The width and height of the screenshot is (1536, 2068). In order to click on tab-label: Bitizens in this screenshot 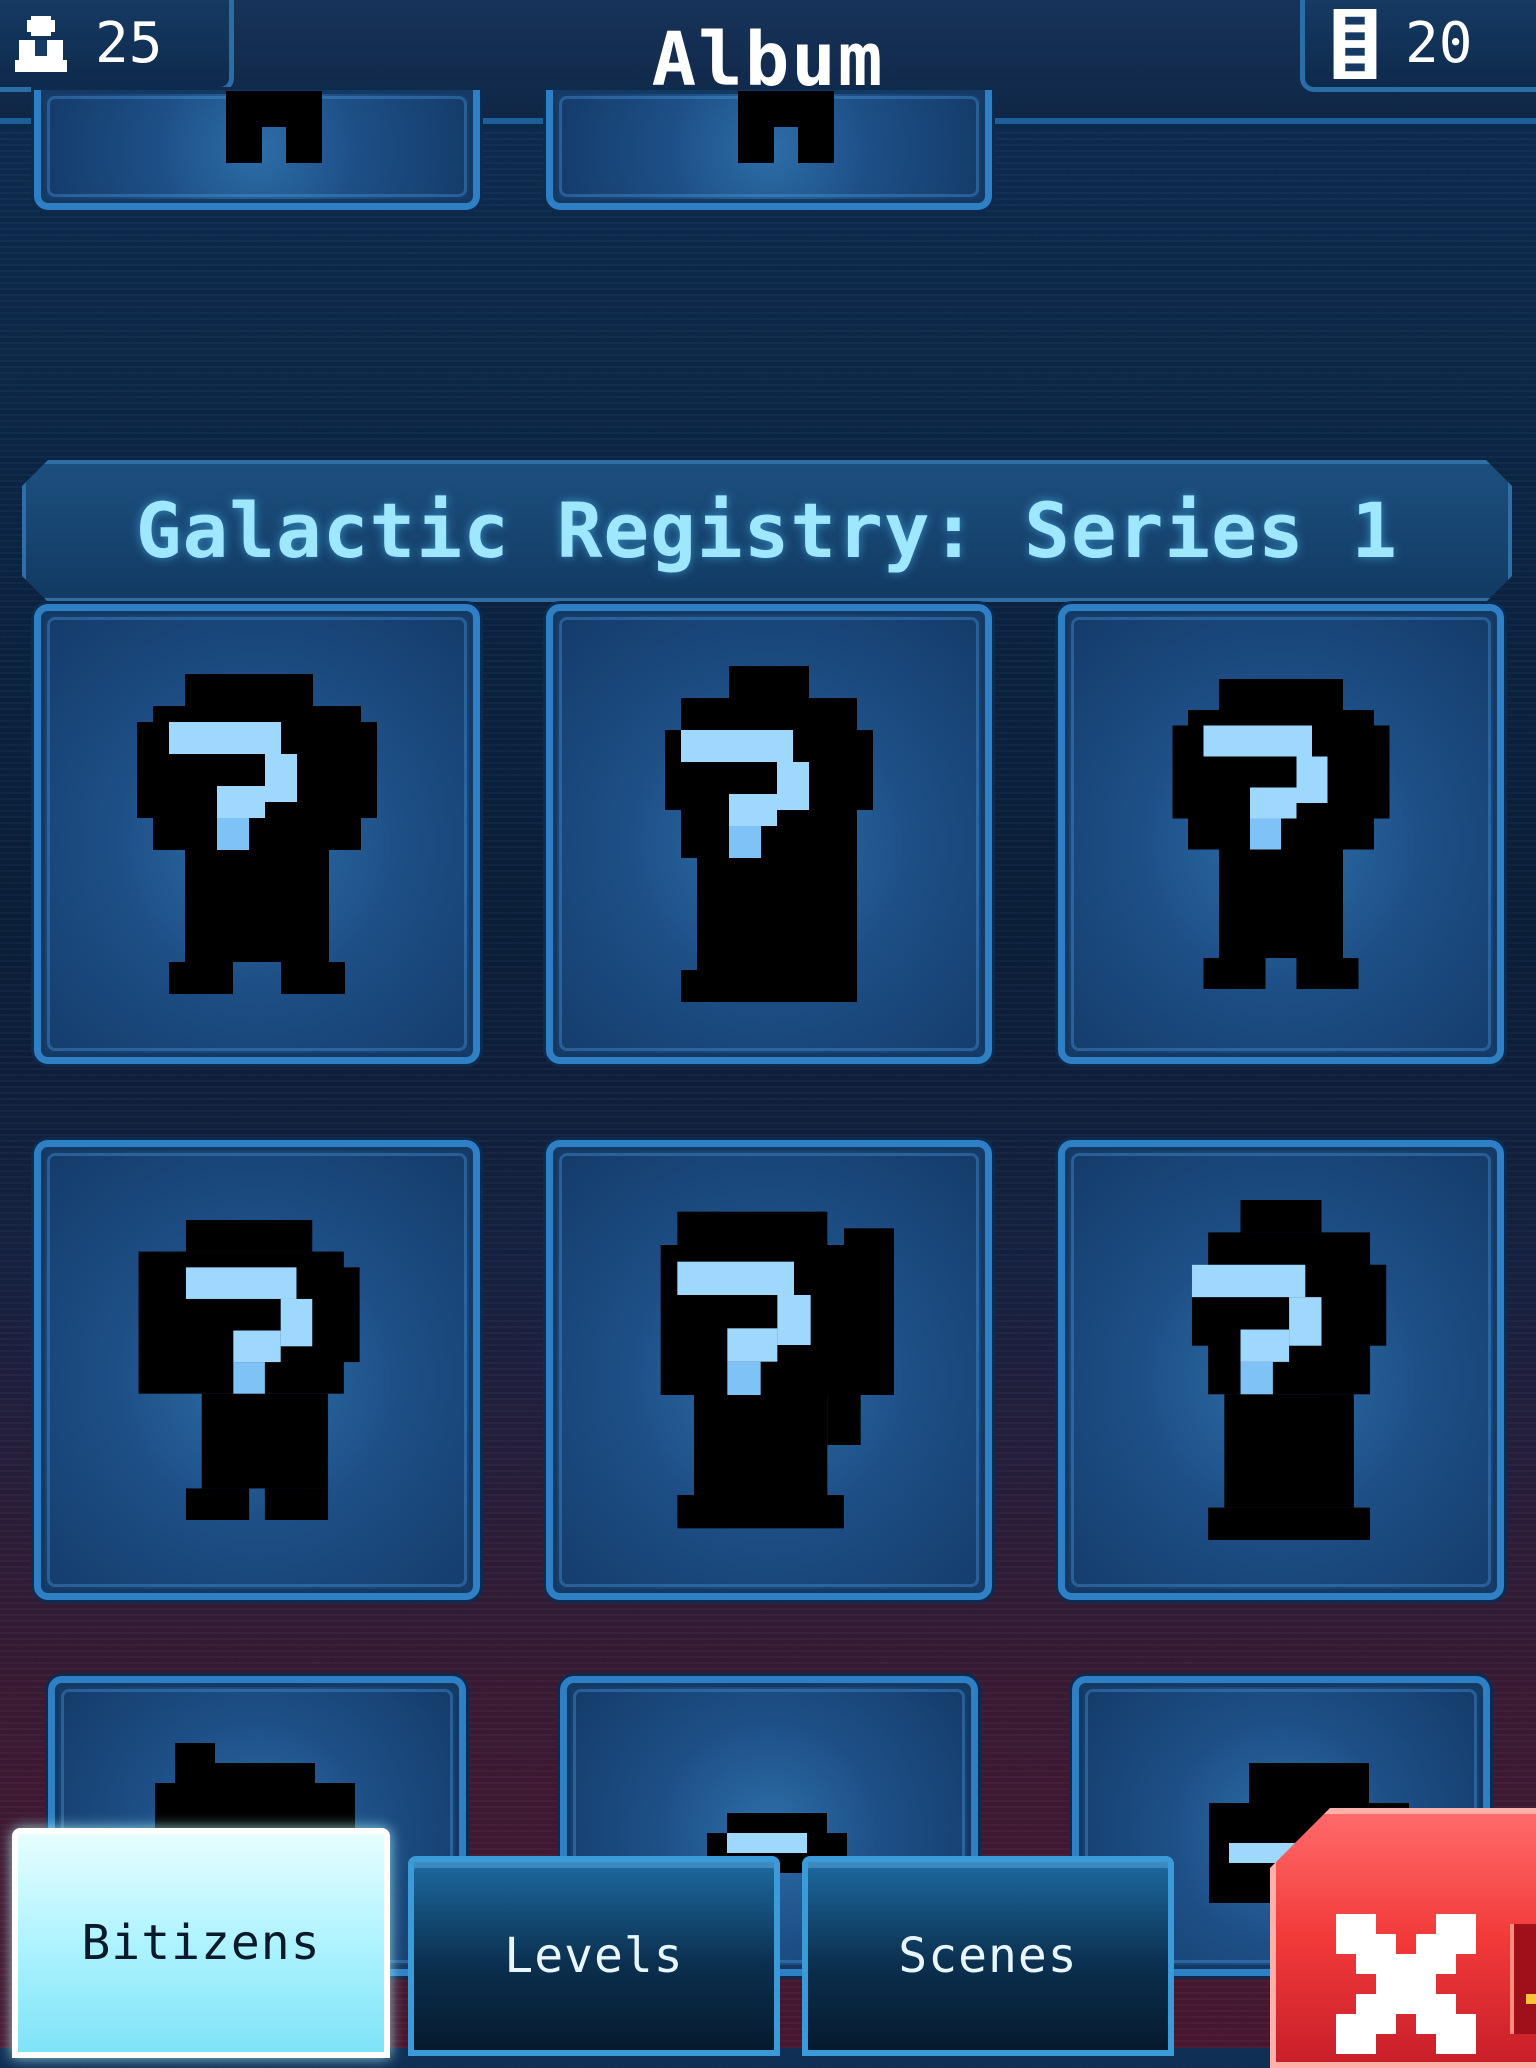, I will do `click(201, 1943)`.